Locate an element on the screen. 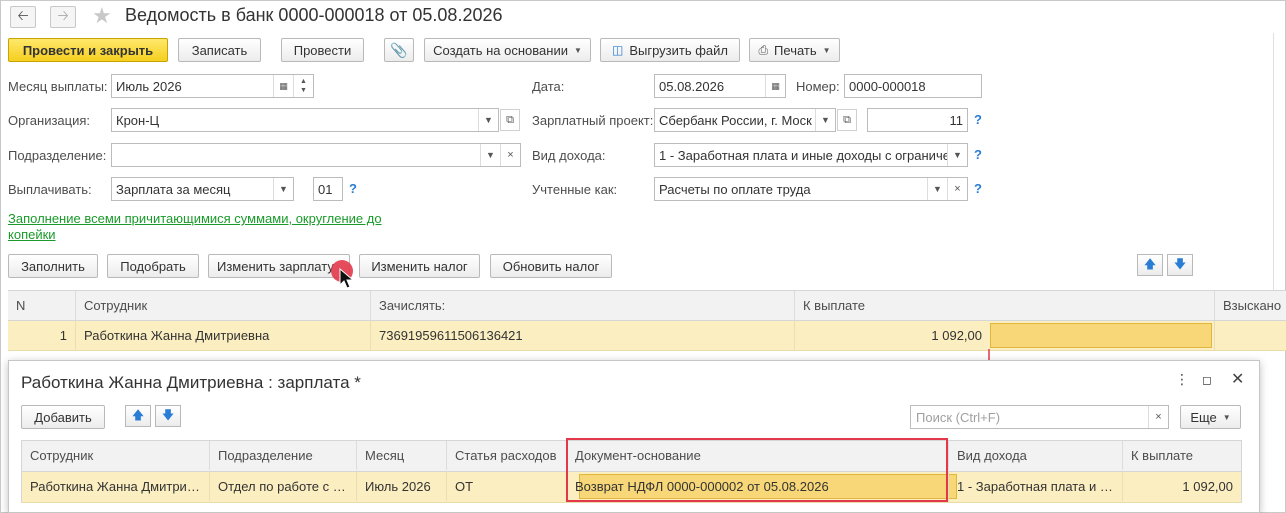  cell-amount: 1 092,00 is located at coordinates (1181, 486).